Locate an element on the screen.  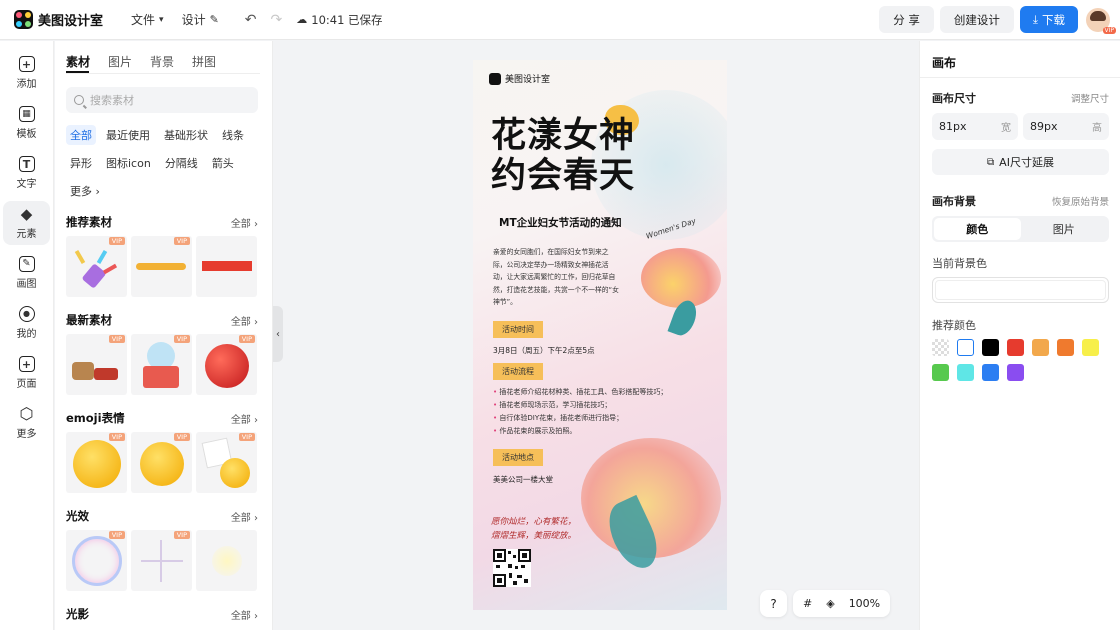
segment-color: 颜色 is located at coordinates (977, 229).